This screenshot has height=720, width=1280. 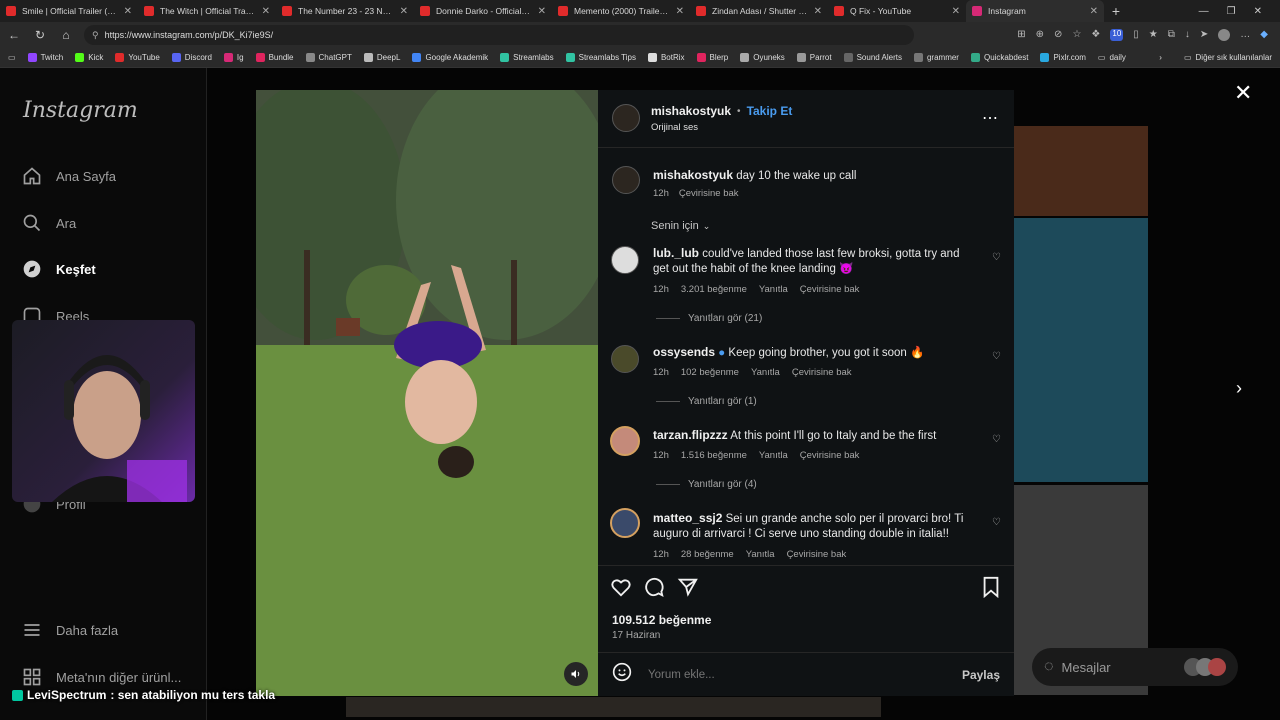 What do you see at coordinates (981, 675) in the screenshot?
I see `post-comment-button: Paylaş` at bounding box center [981, 675].